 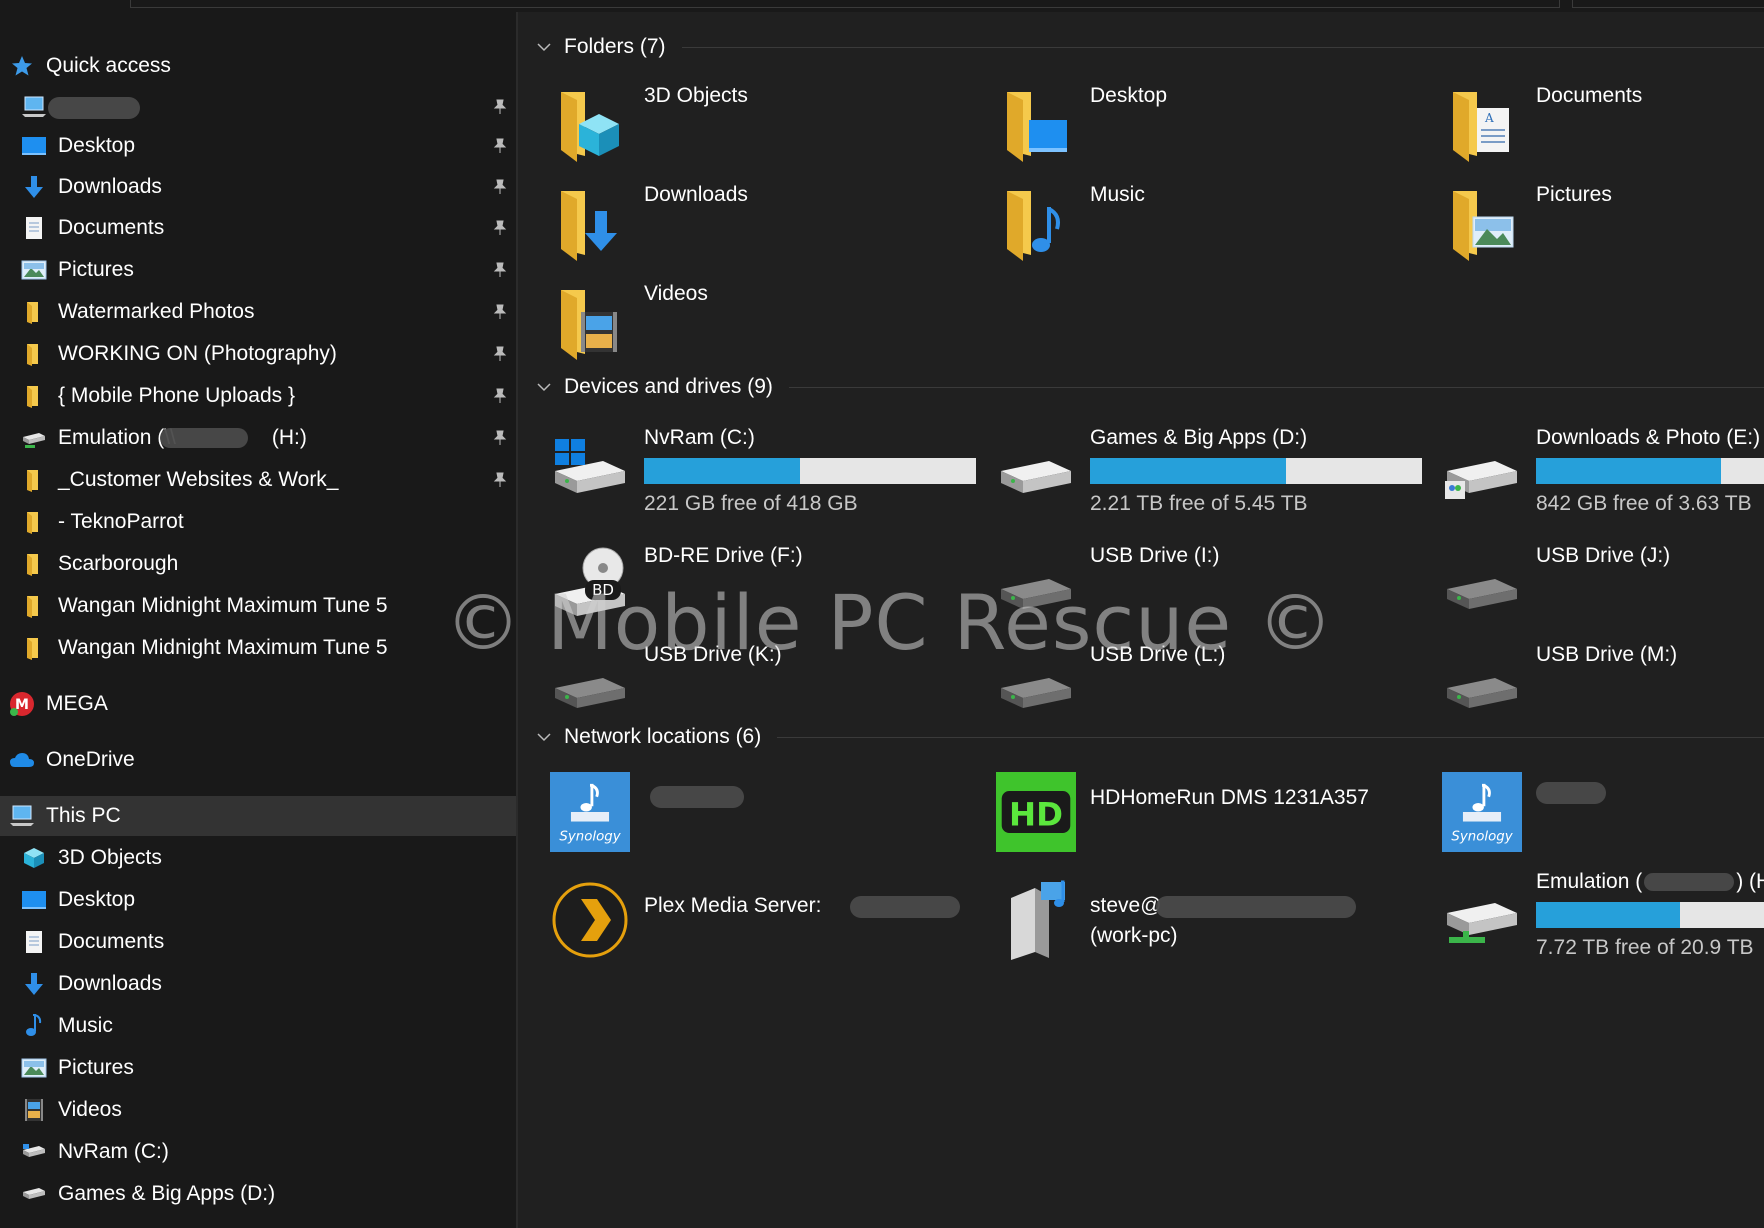 What do you see at coordinates (1603, 124) in the screenshot?
I see `folder-tile-documents: A Documents` at bounding box center [1603, 124].